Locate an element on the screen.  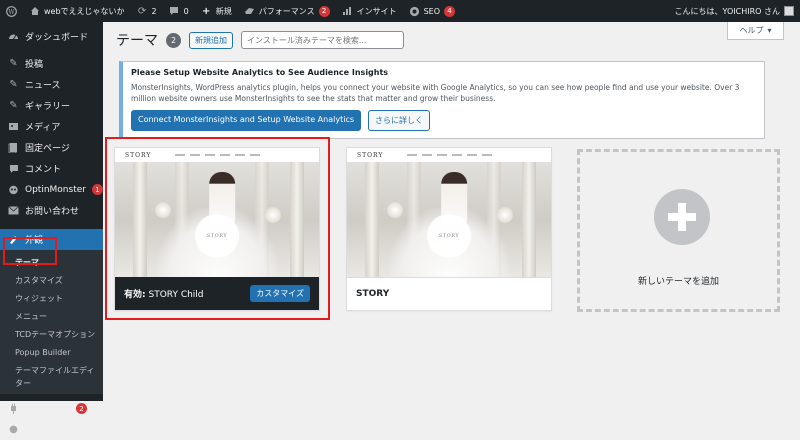
sidebar-item-dashboard: ダッシュボード is located at coordinates (51, 36).